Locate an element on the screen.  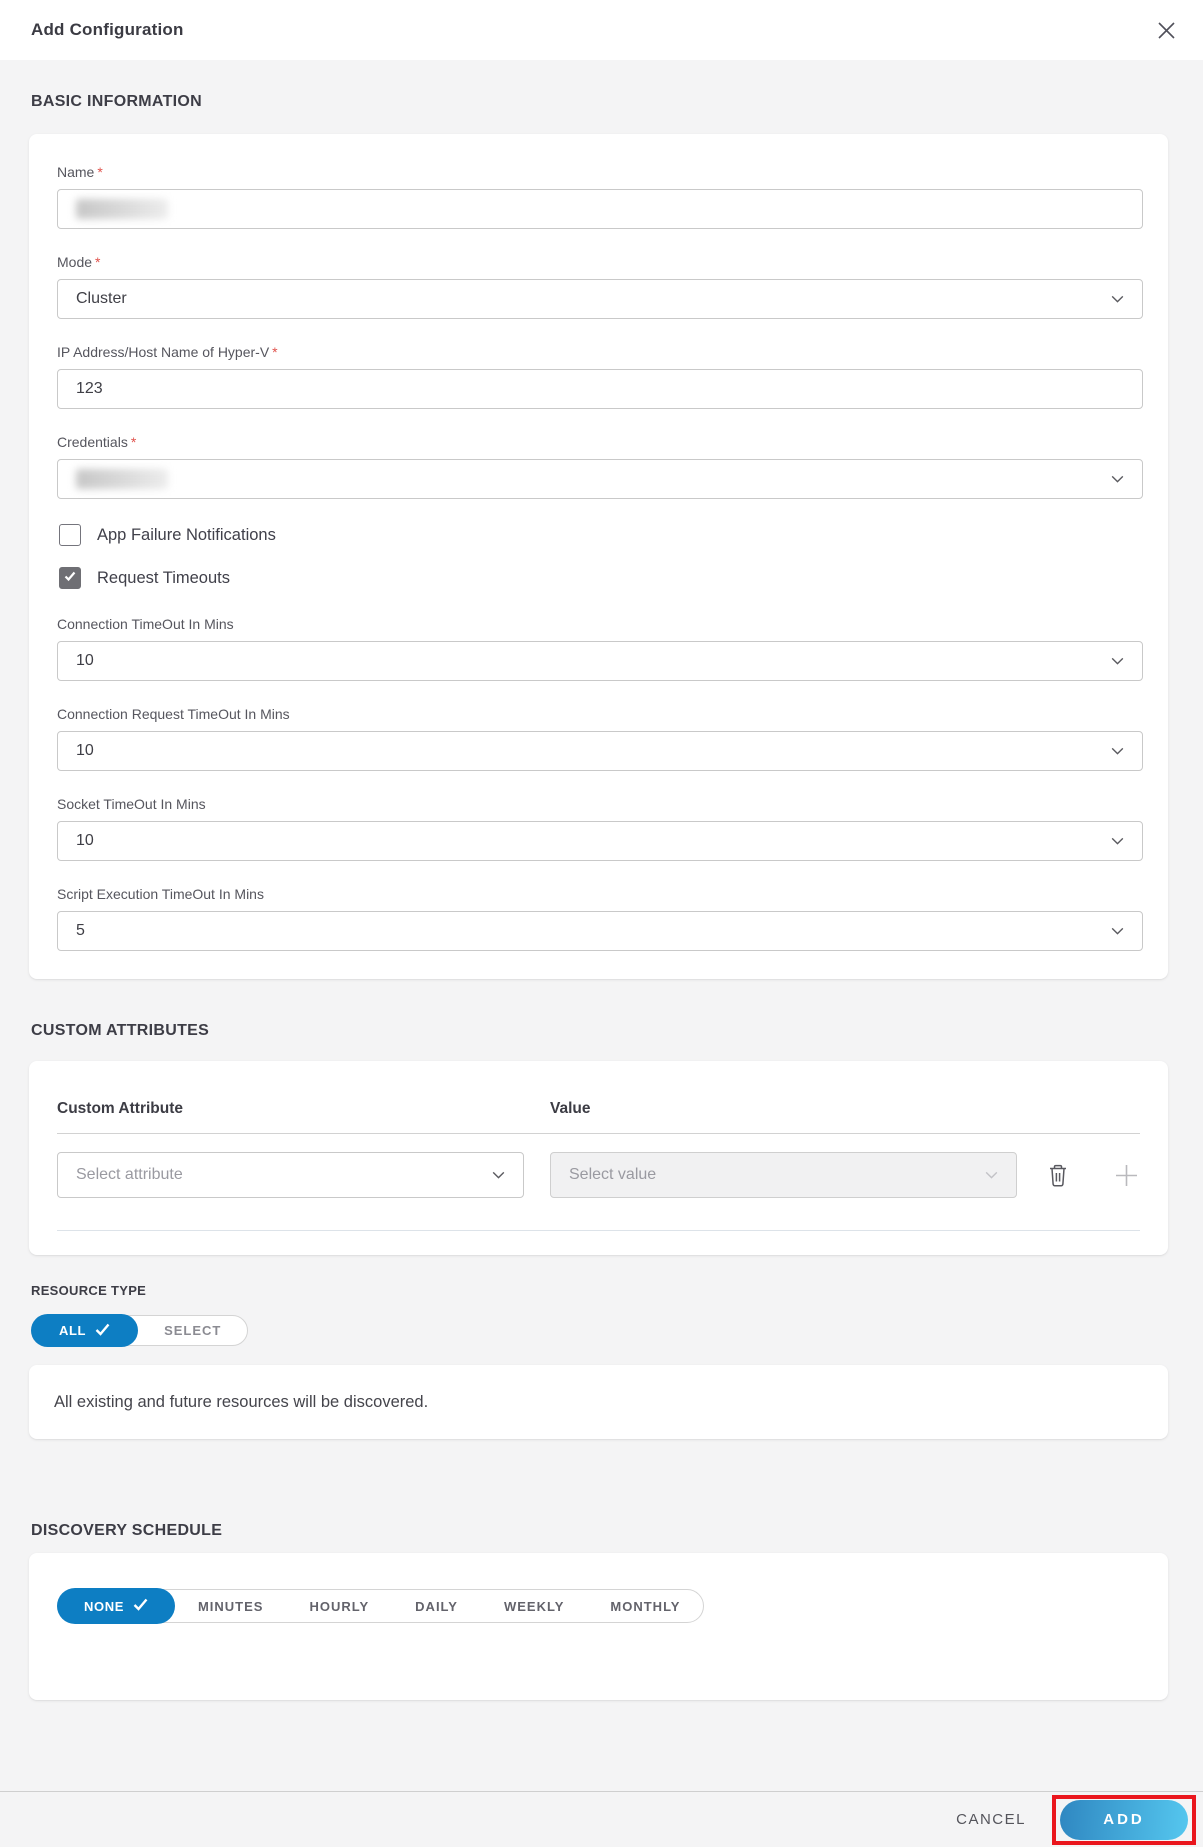
connection-request-timeout-field-group: Connection Request TimeOut In Mins 10 is located at coordinates (600, 738).